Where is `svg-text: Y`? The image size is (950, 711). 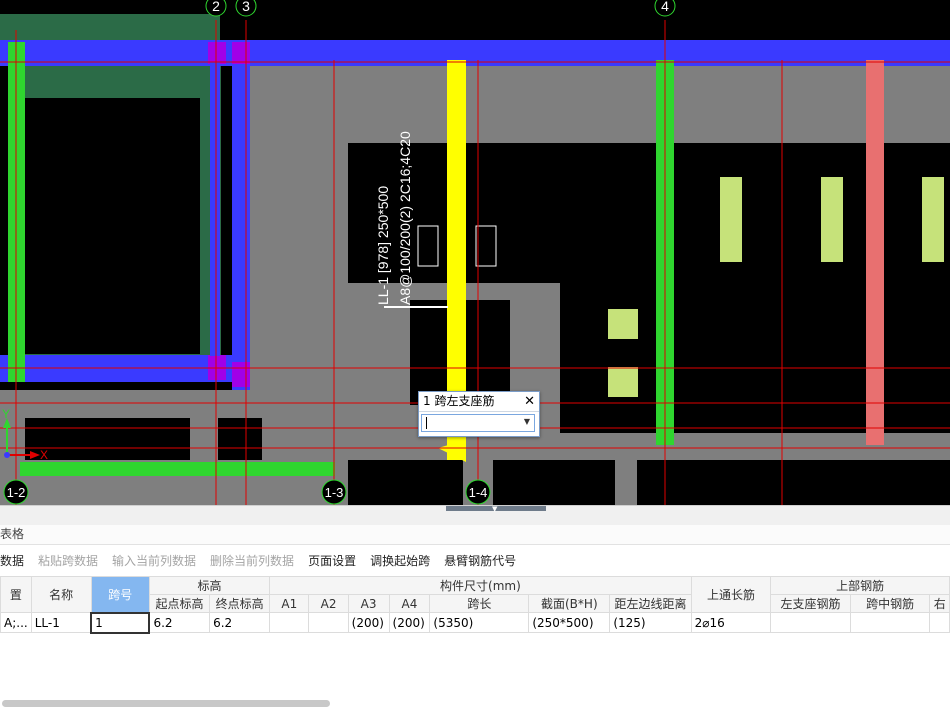 svg-text: Y is located at coordinates (6, 414).